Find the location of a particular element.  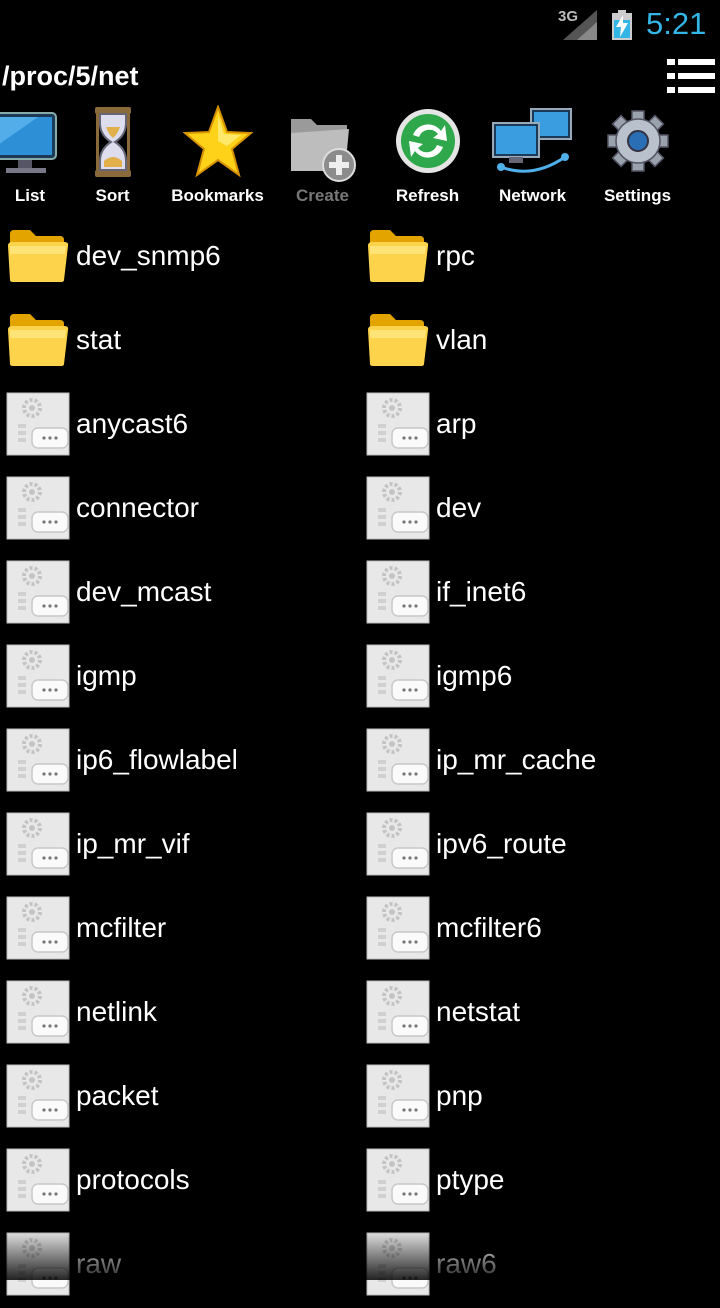

star-icon is located at coordinates (217, 141).